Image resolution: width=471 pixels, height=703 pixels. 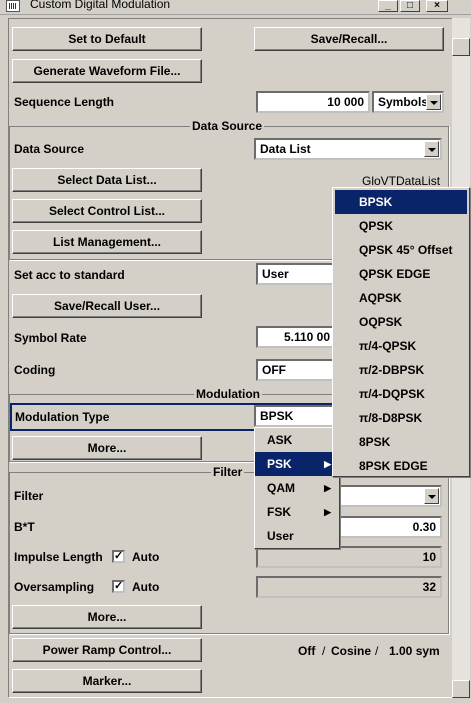 What do you see at coordinates (401, 466) in the screenshot?
I see `submenu-item-8psk-edge: 8PSK EDGE` at bounding box center [401, 466].